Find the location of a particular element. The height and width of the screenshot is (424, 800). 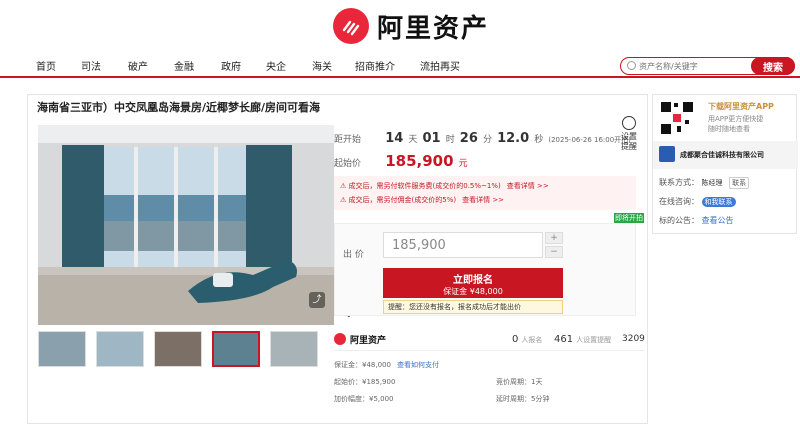

bid-decrease-button: − is located at coordinates (554, 252).